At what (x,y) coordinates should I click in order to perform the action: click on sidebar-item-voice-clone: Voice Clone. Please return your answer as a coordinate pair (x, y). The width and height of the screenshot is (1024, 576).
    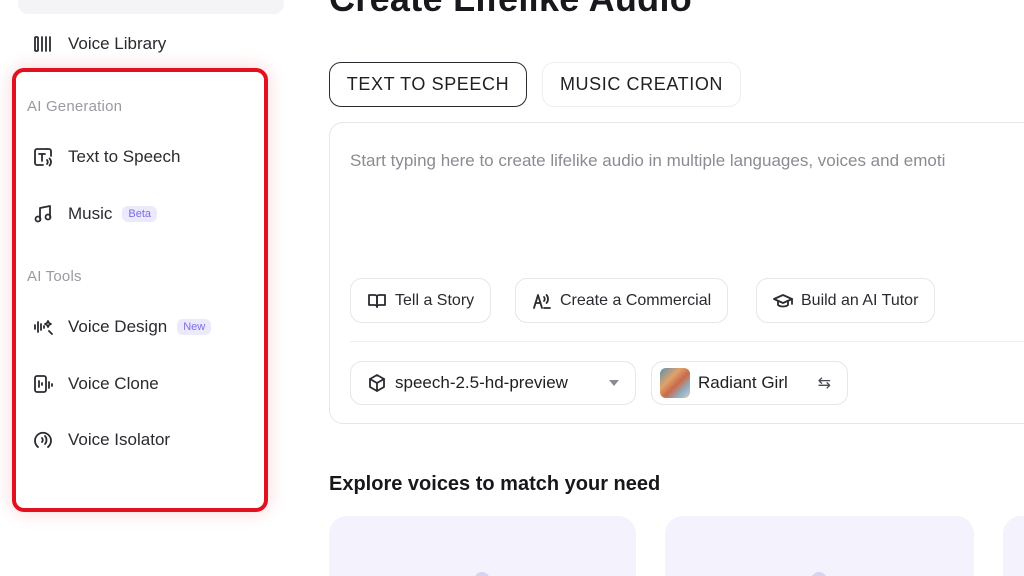
    Looking at the image, I should click on (95, 384).